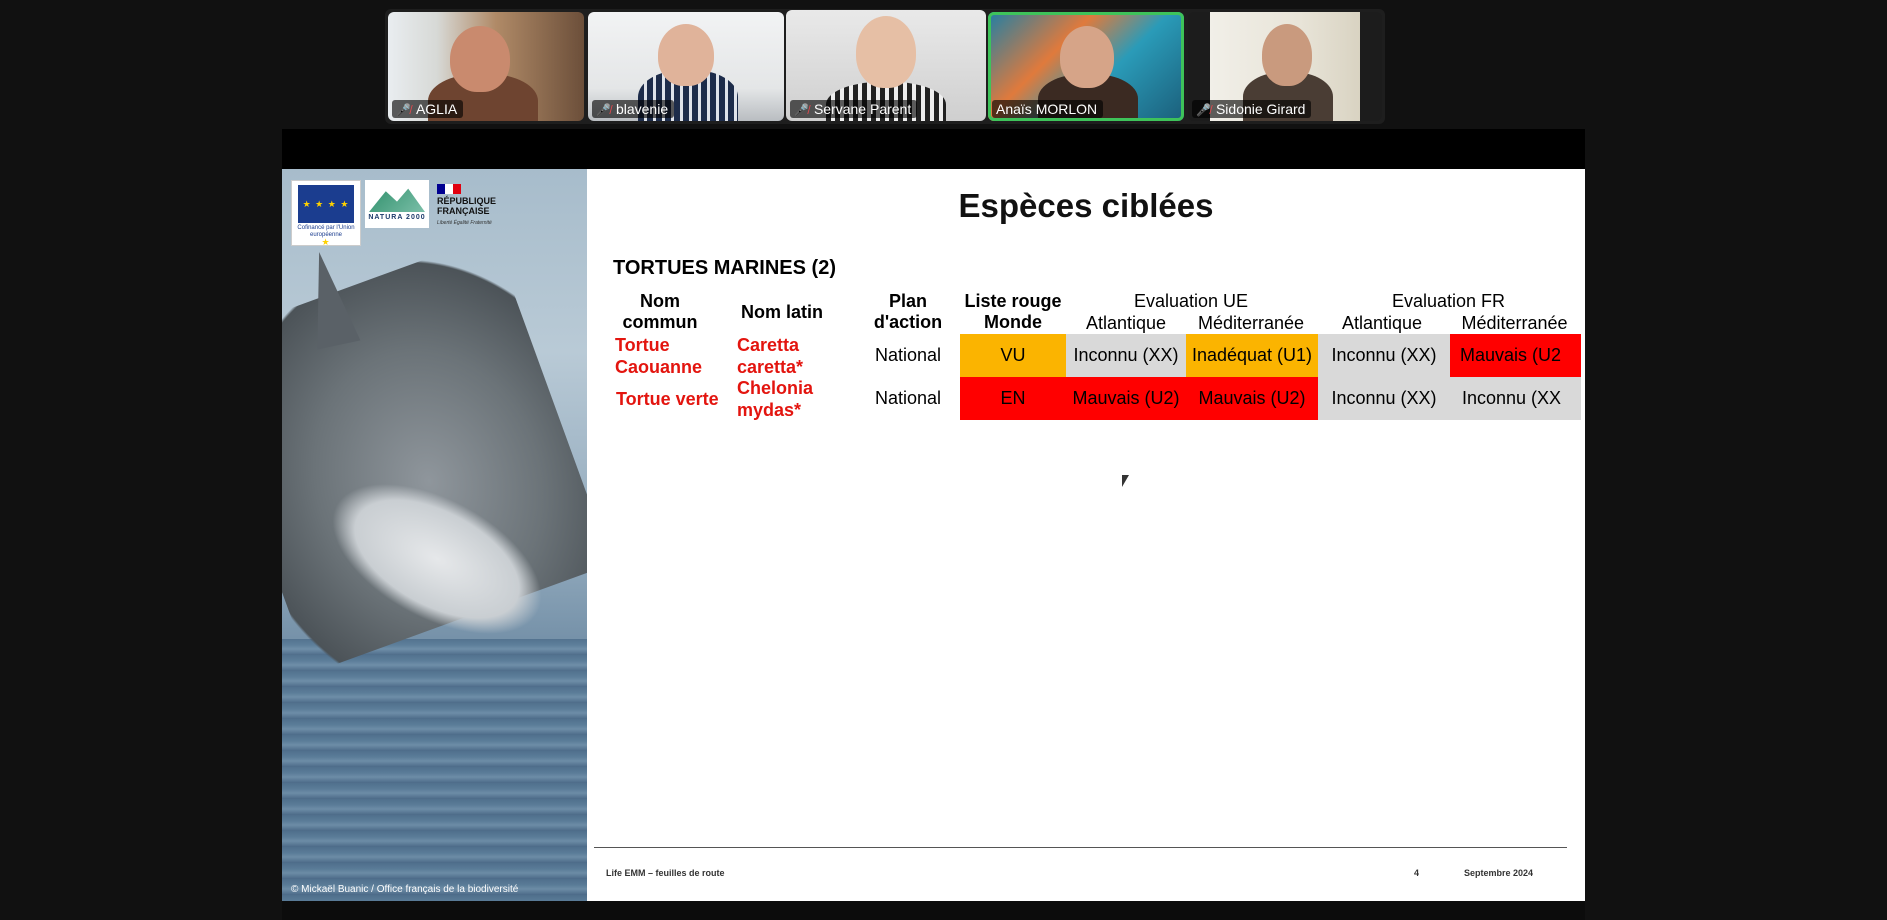  Describe the element at coordinates (1251, 323) in the screenshot. I see `header-ue-mediterranee: Méditerranée` at that location.